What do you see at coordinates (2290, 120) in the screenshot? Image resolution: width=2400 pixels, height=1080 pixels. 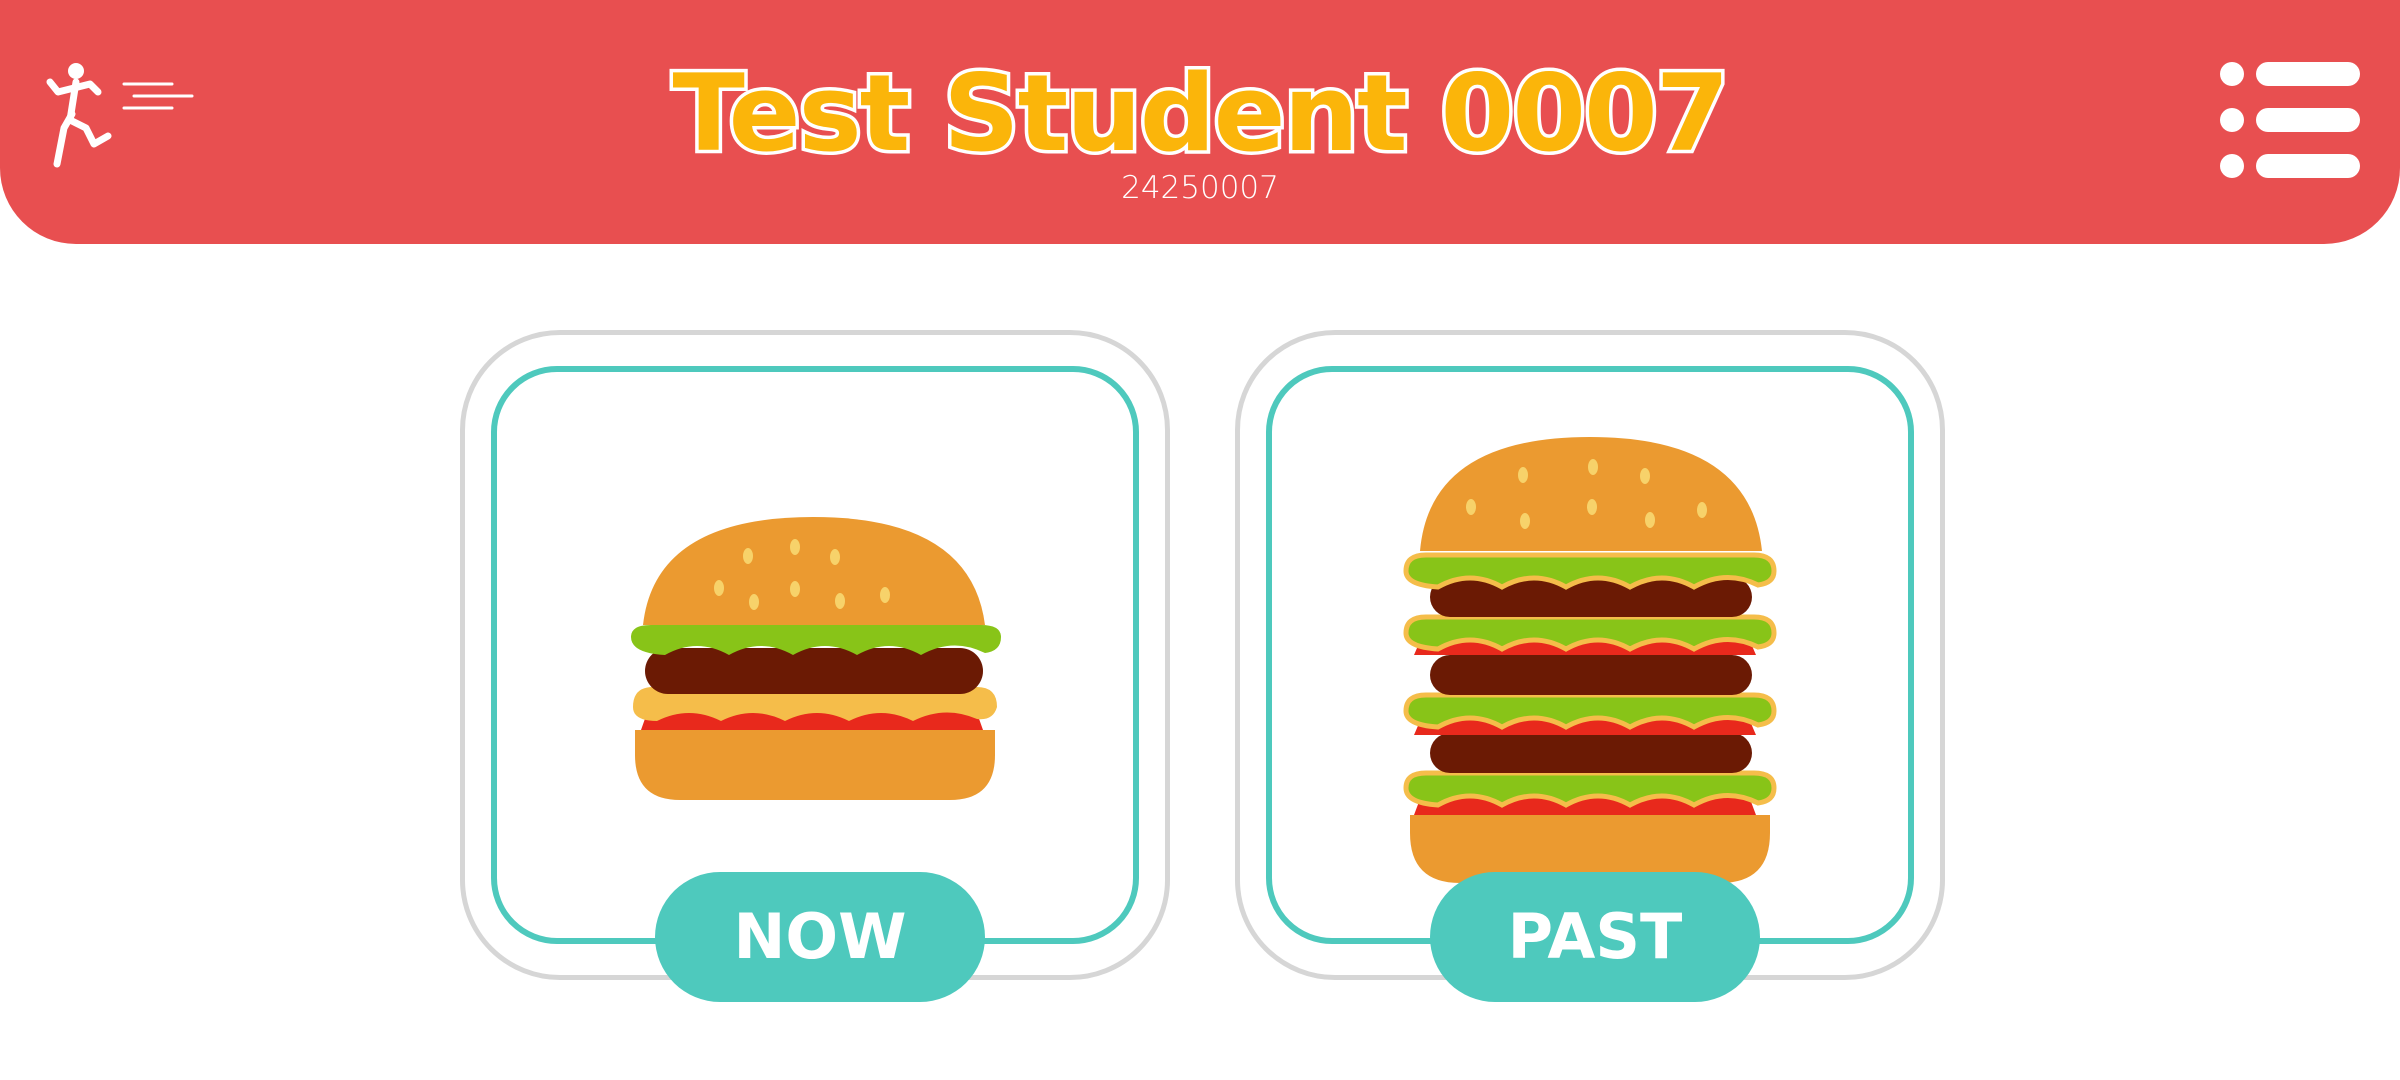 I see `menu-list-icon` at bounding box center [2290, 120].